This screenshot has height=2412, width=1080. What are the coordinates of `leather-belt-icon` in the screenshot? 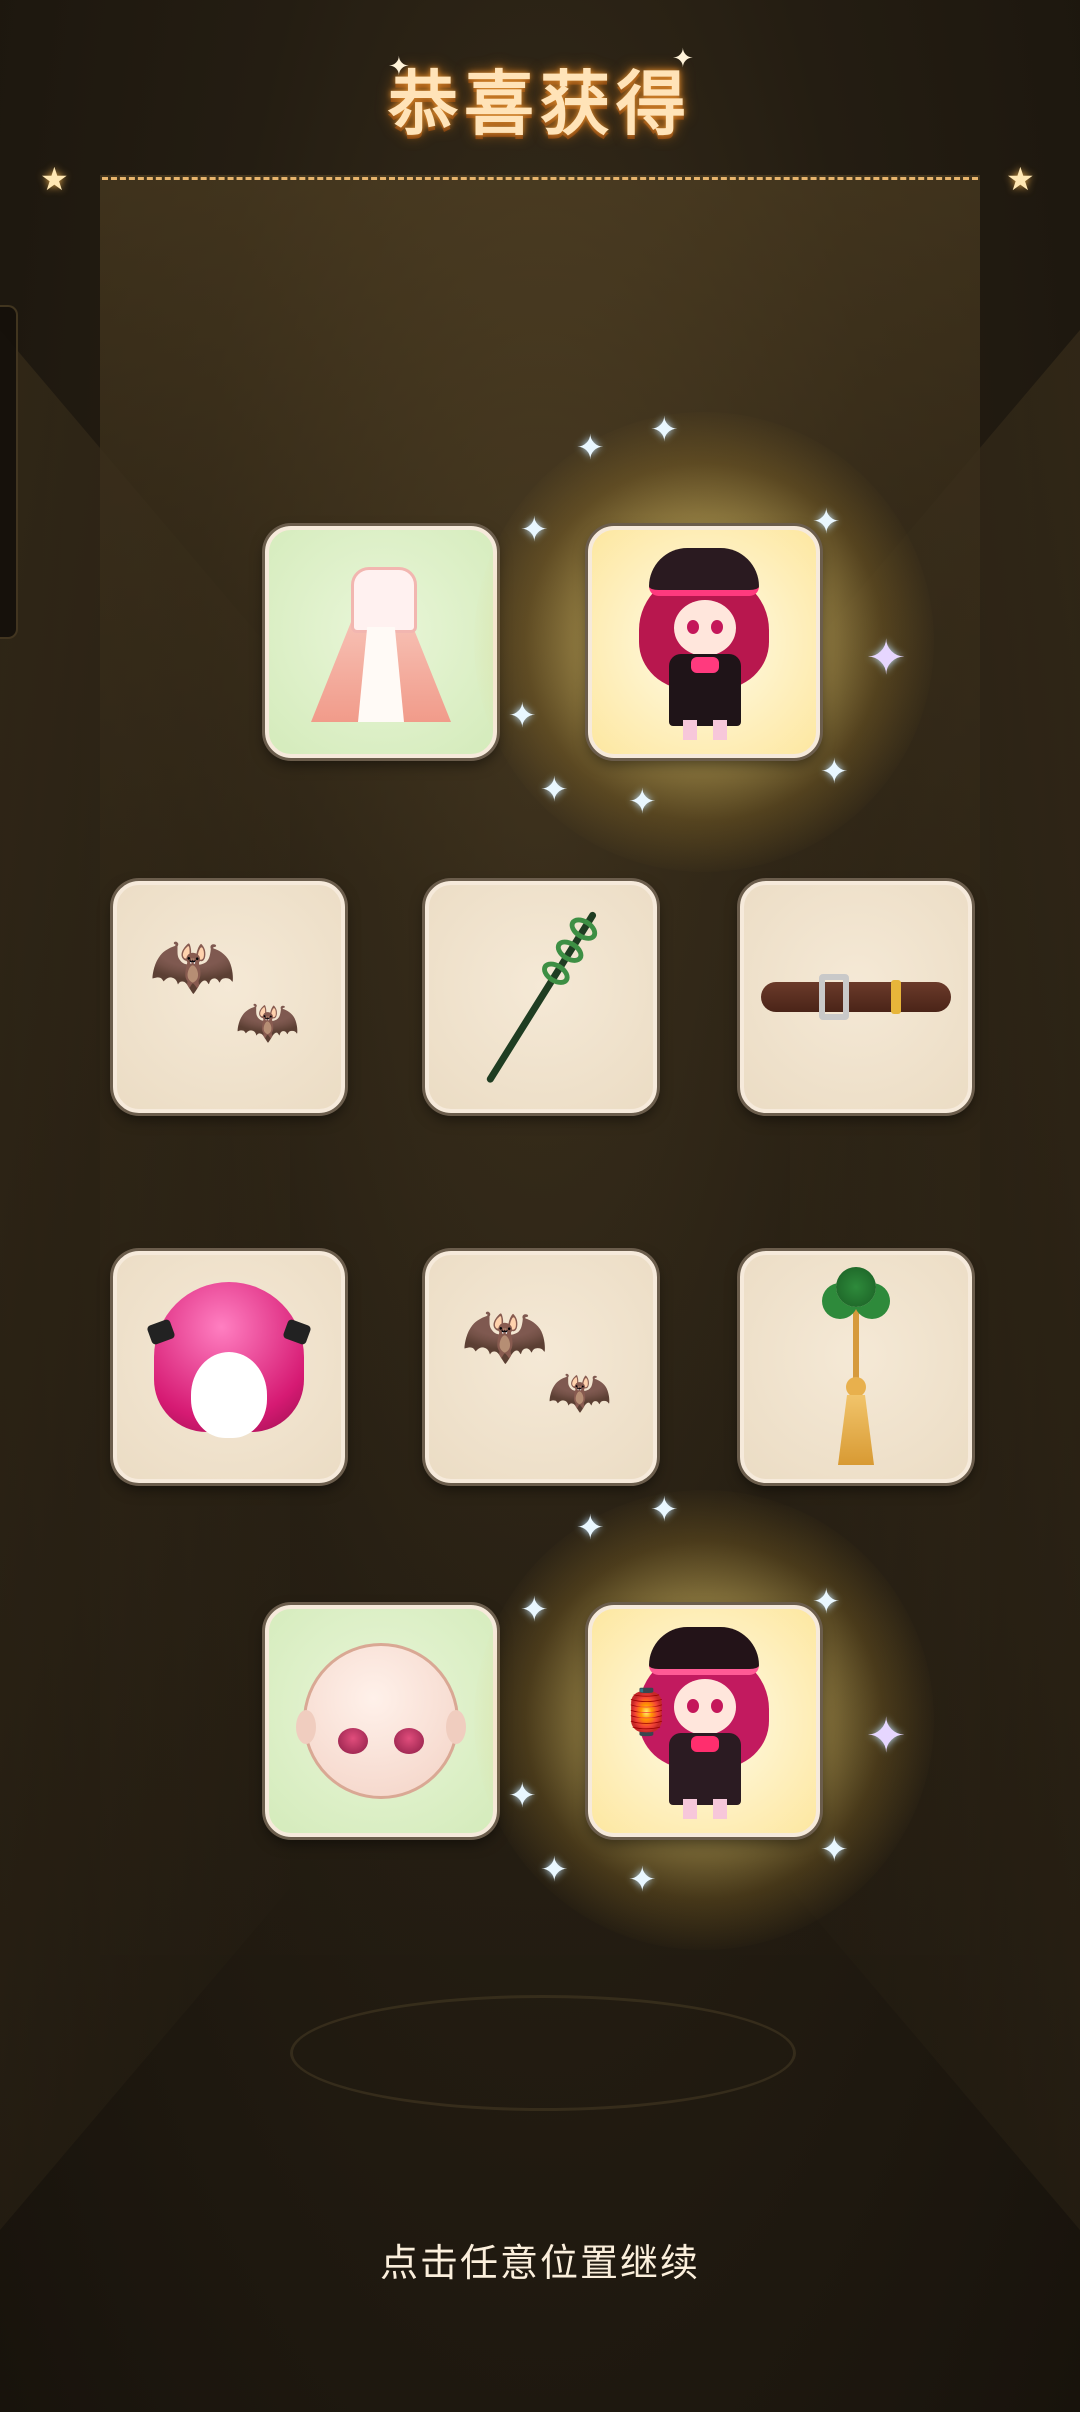 It's located at (856, 997).